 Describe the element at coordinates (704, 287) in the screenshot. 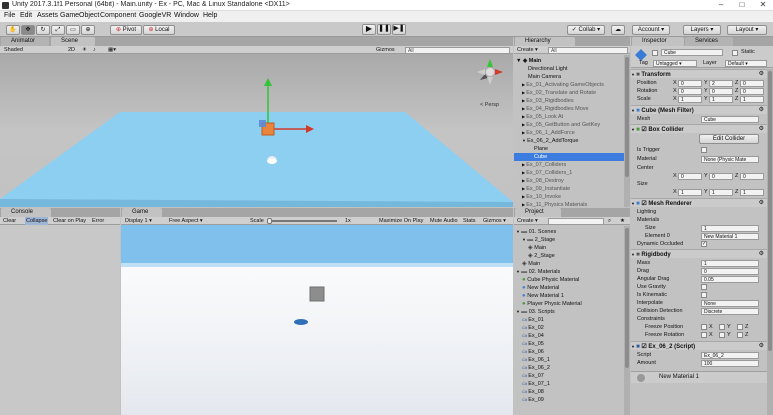

I see `use-gravity-checkbox` at that location.